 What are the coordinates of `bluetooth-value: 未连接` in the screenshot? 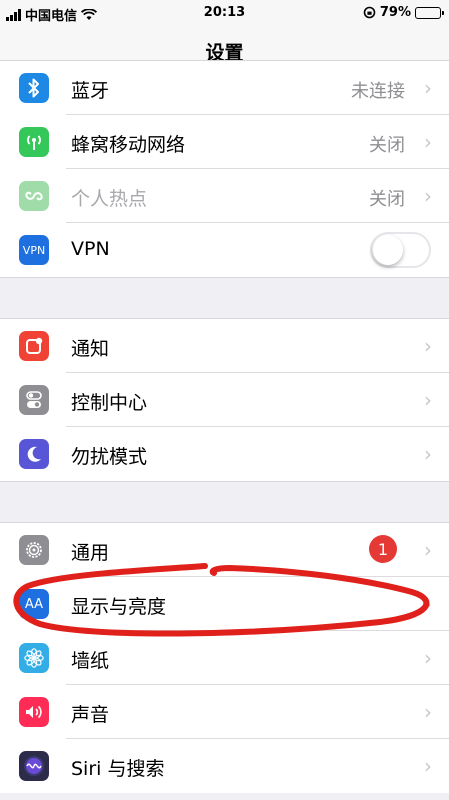 It's located at (378, 91).